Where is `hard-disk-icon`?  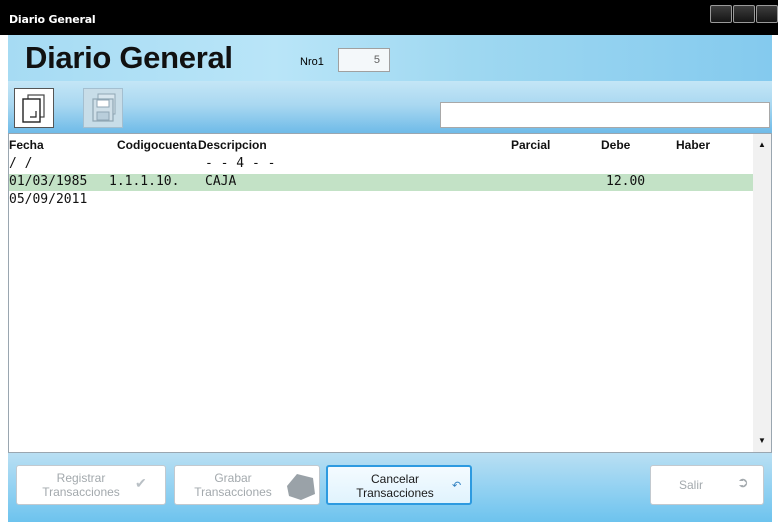
hard-disk-icon is located at coordinates (301, 487).